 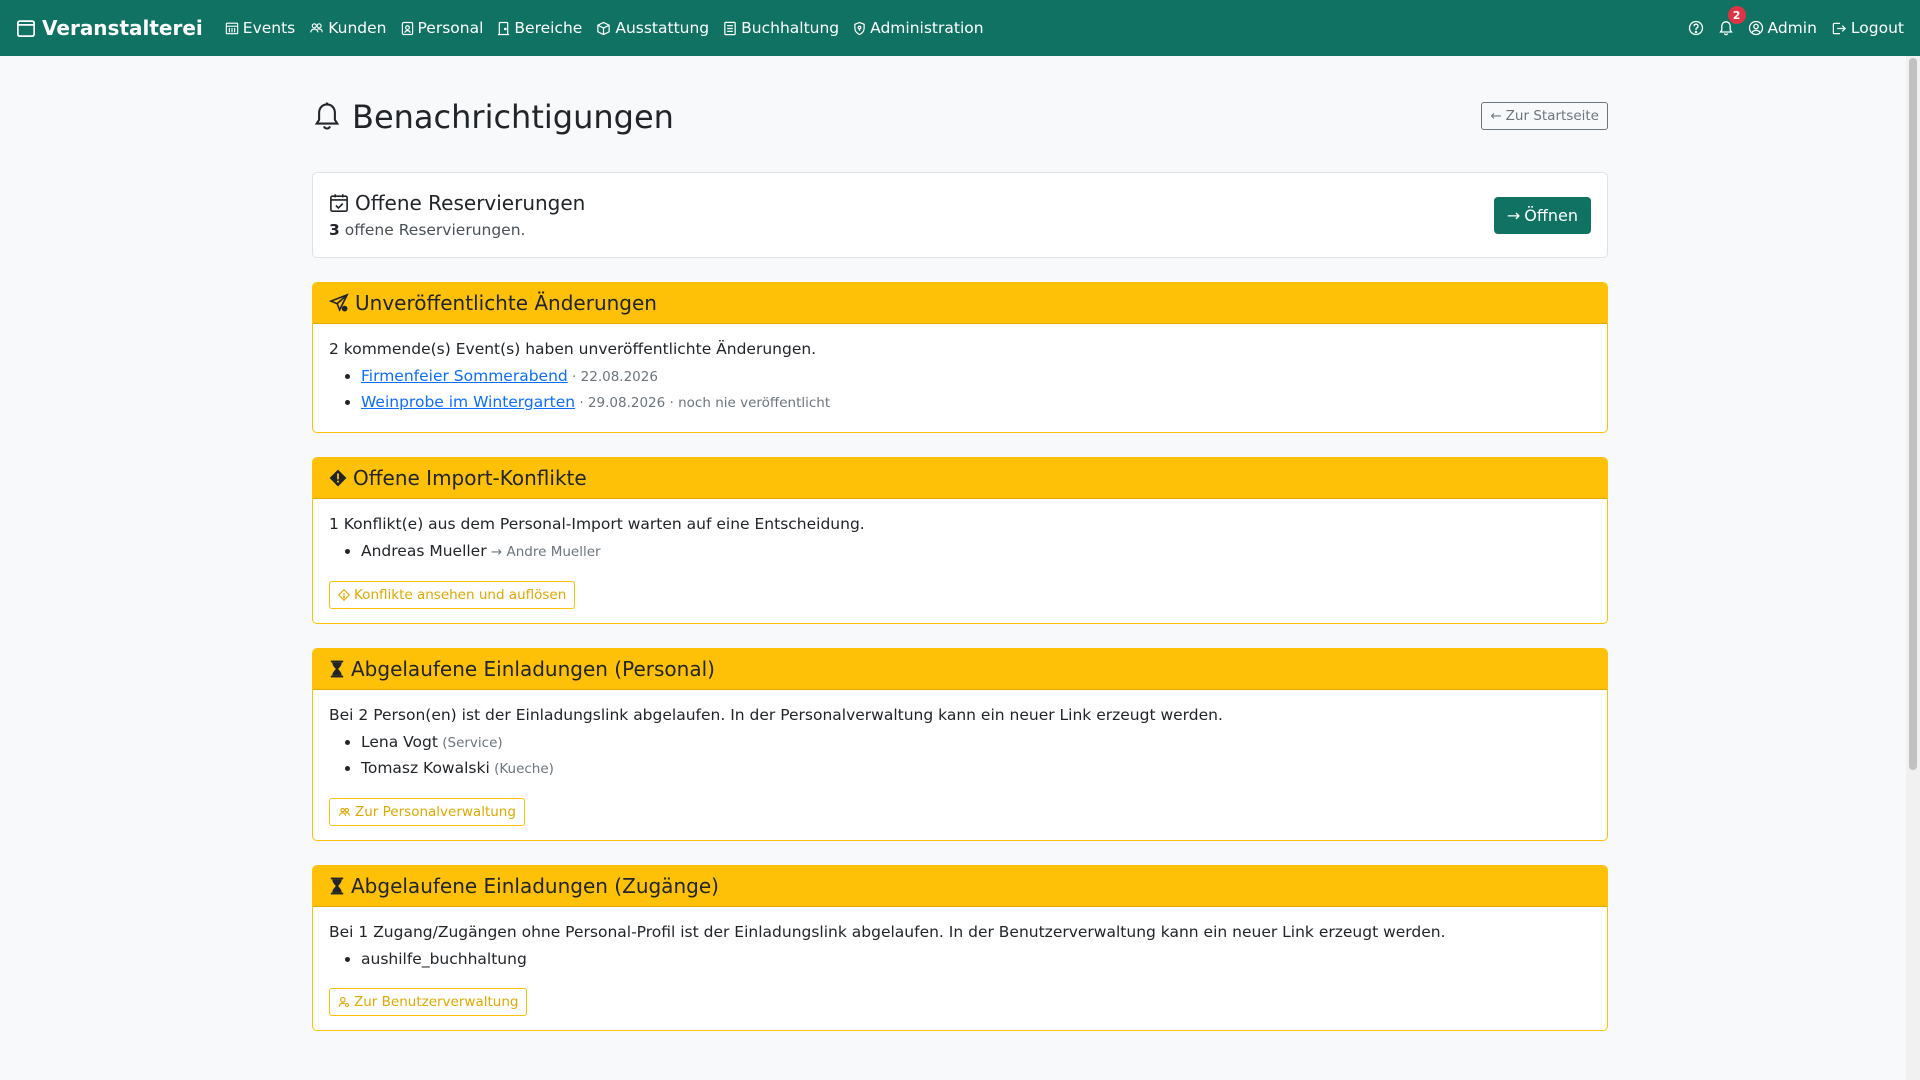 I want to click on brand-label: Veranstalterei, so click(x=122, y=28).